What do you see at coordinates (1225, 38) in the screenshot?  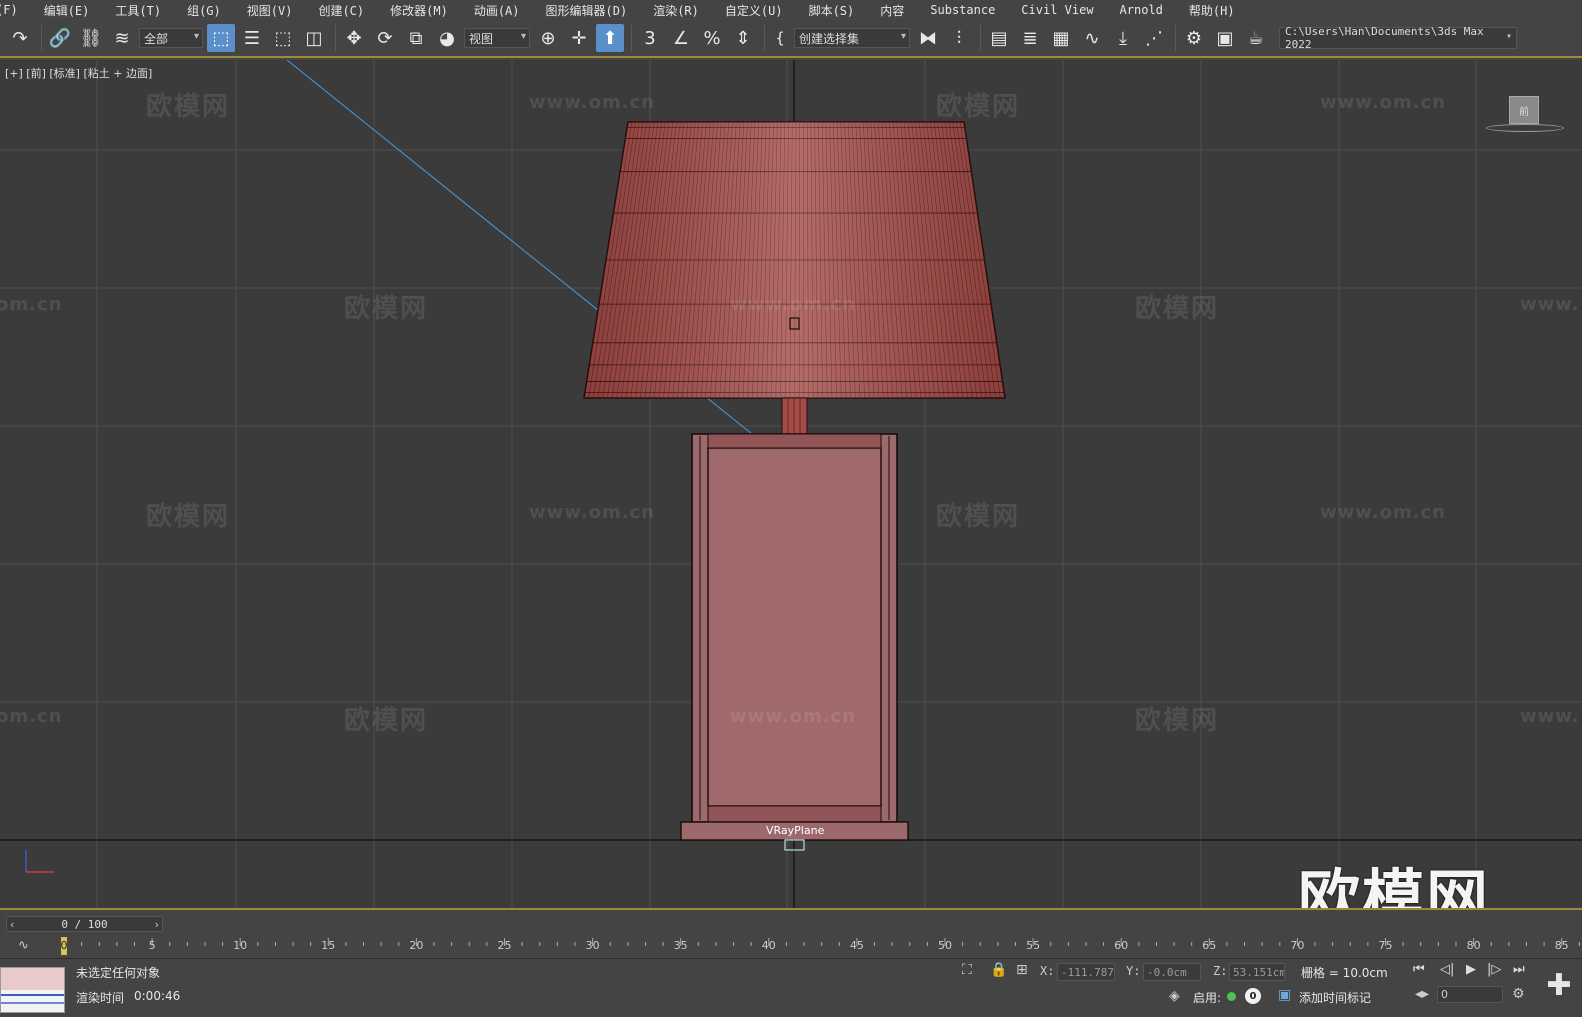 I see `rendered-frame-window-icon: ▣` at bounding box center [1225, 38].